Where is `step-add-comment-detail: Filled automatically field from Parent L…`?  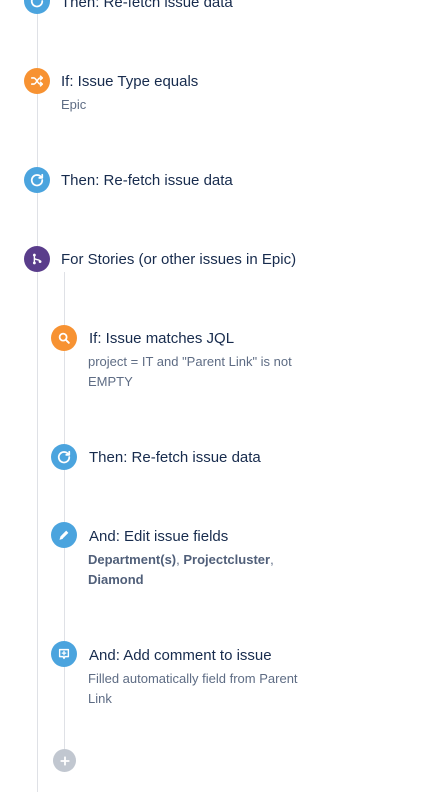
step-add-comment-detail: Filled automatically field from Parent L… is located at coordinates (208, 689).